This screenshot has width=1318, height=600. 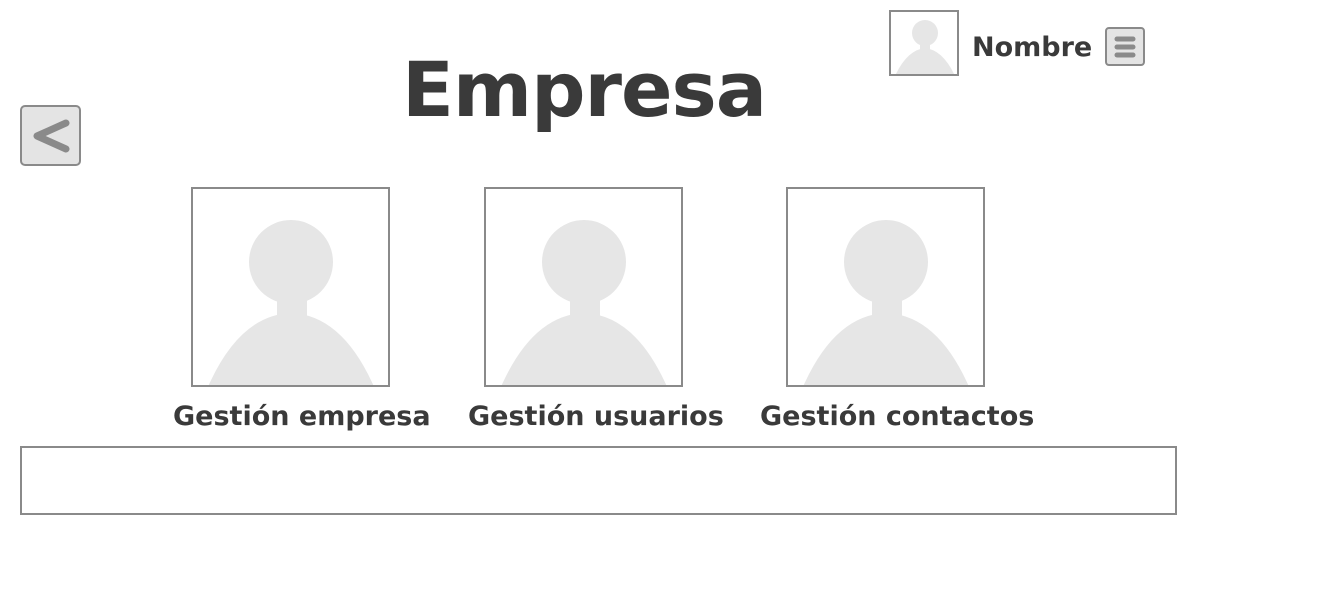 I want to click on text-input-box, so click(x=598, y=480).